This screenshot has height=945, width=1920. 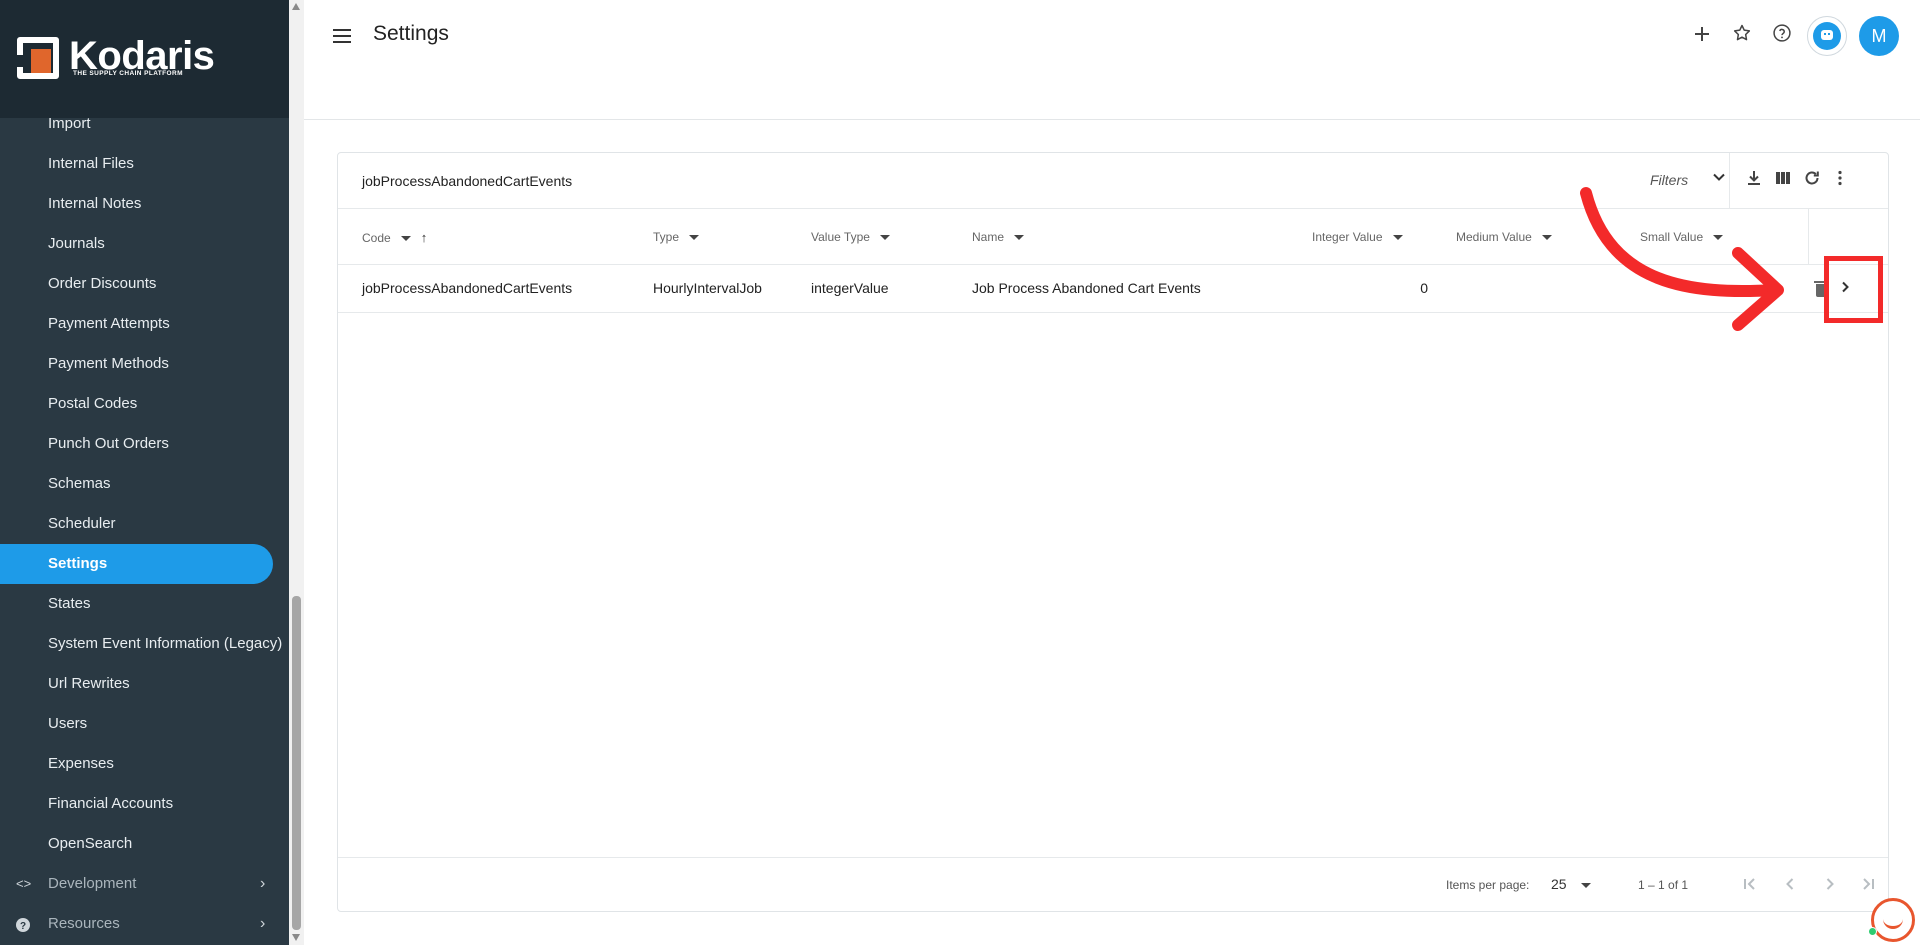 I want to click on top-bar: Settings M, so click(x=1112, y=60).